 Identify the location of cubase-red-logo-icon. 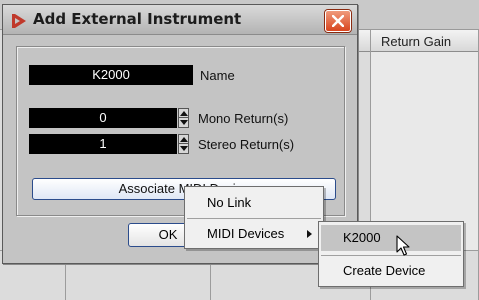
(19, 21).